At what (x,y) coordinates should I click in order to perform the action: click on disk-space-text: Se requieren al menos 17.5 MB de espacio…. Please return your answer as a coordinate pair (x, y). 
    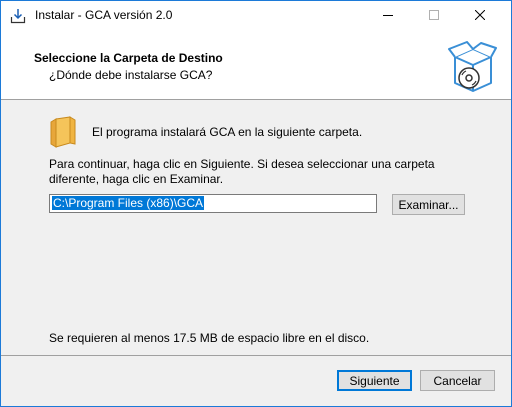
    Looking at the image, I should click on (209, 338).